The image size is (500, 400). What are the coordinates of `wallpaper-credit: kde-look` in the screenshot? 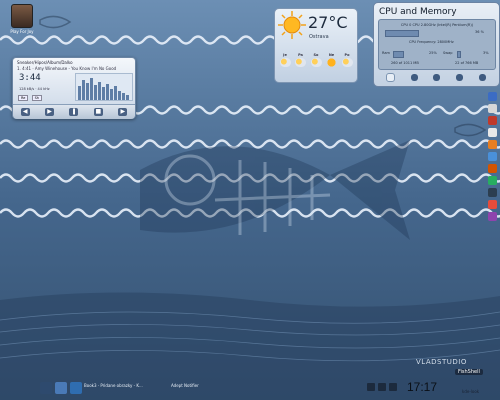 It's located at (471, 391).